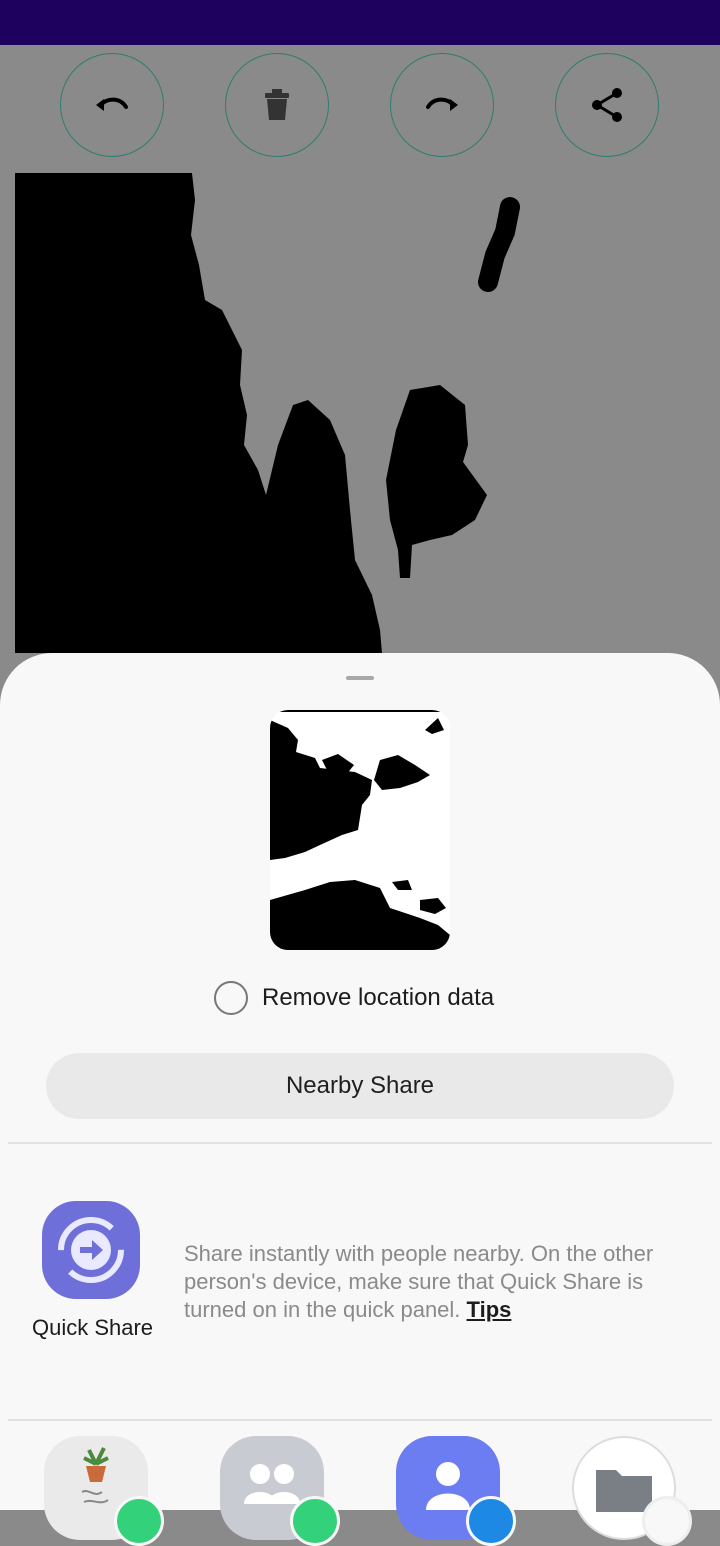 The image size is (720, 1546). I want to click on share-icon, so click(607, 105).